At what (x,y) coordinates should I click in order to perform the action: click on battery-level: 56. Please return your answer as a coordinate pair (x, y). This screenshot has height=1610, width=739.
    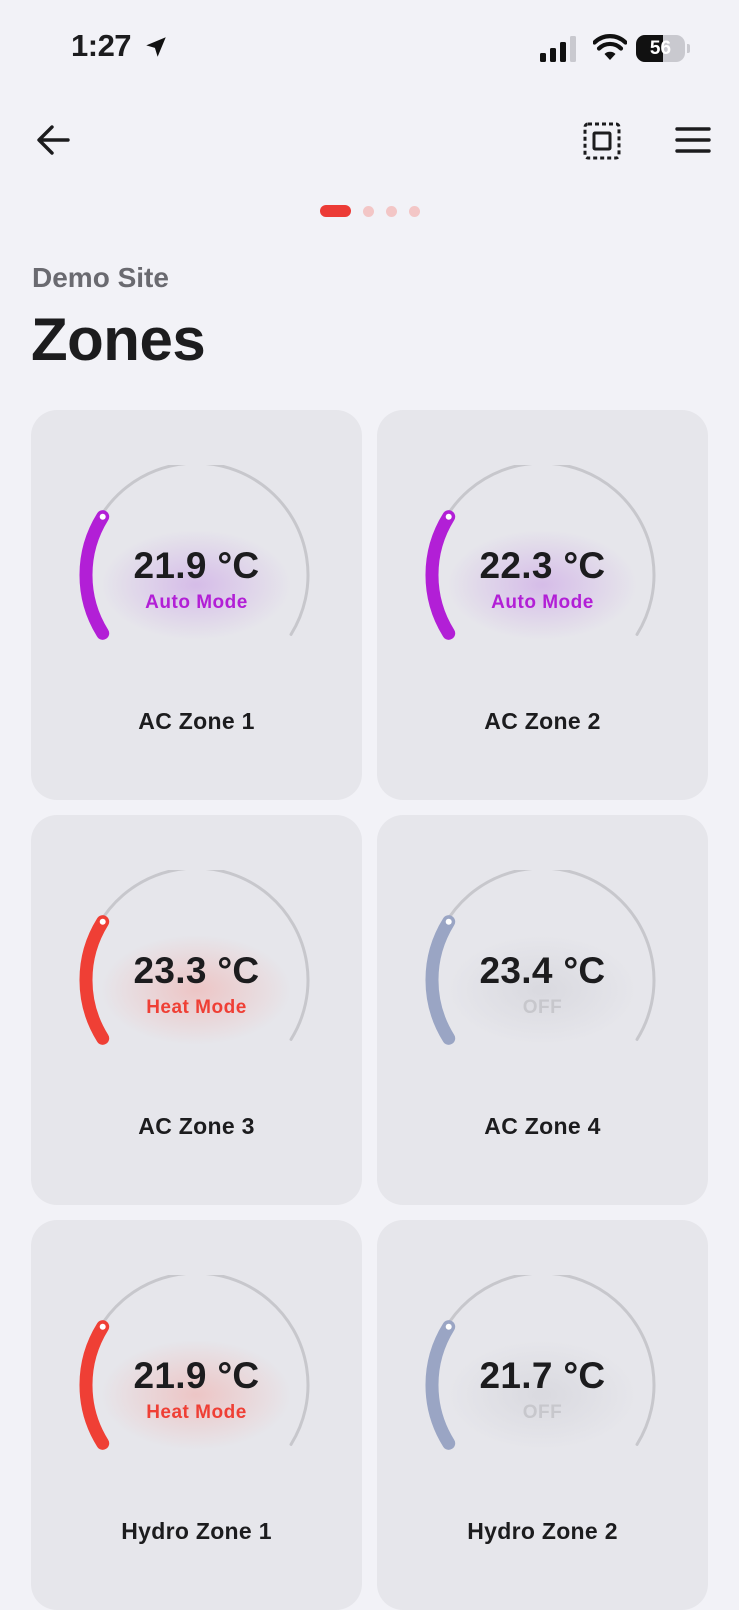
    Looking at the image, I should click on (660, 48).